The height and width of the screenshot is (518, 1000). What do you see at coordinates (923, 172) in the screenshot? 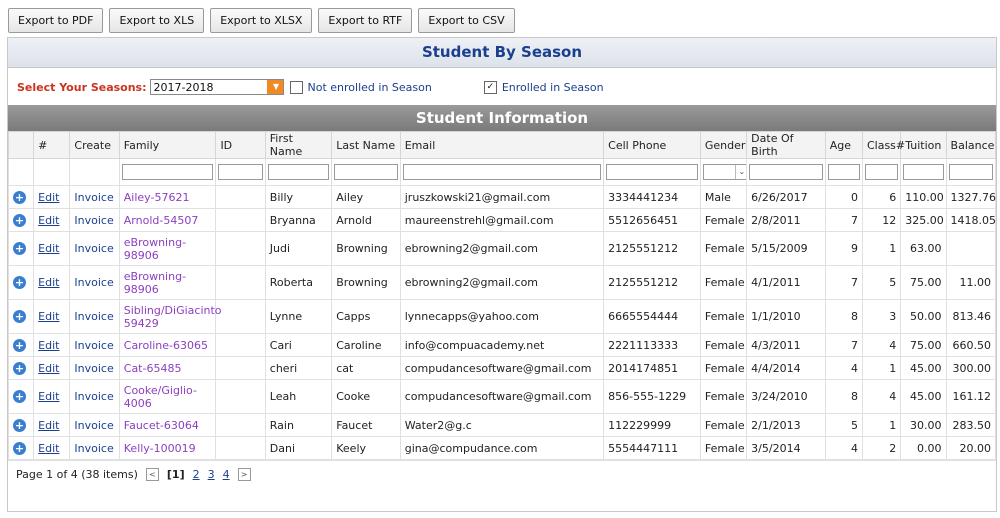
I see `tuition-filter-input` at bounding box center [923, 172].